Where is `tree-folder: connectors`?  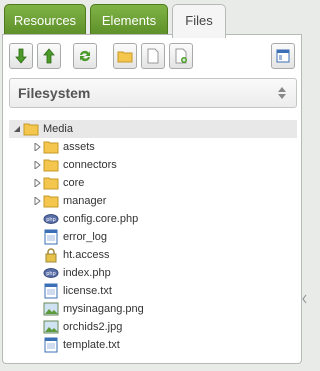
tree-folder: connectors is located at coordinates (153, 165).